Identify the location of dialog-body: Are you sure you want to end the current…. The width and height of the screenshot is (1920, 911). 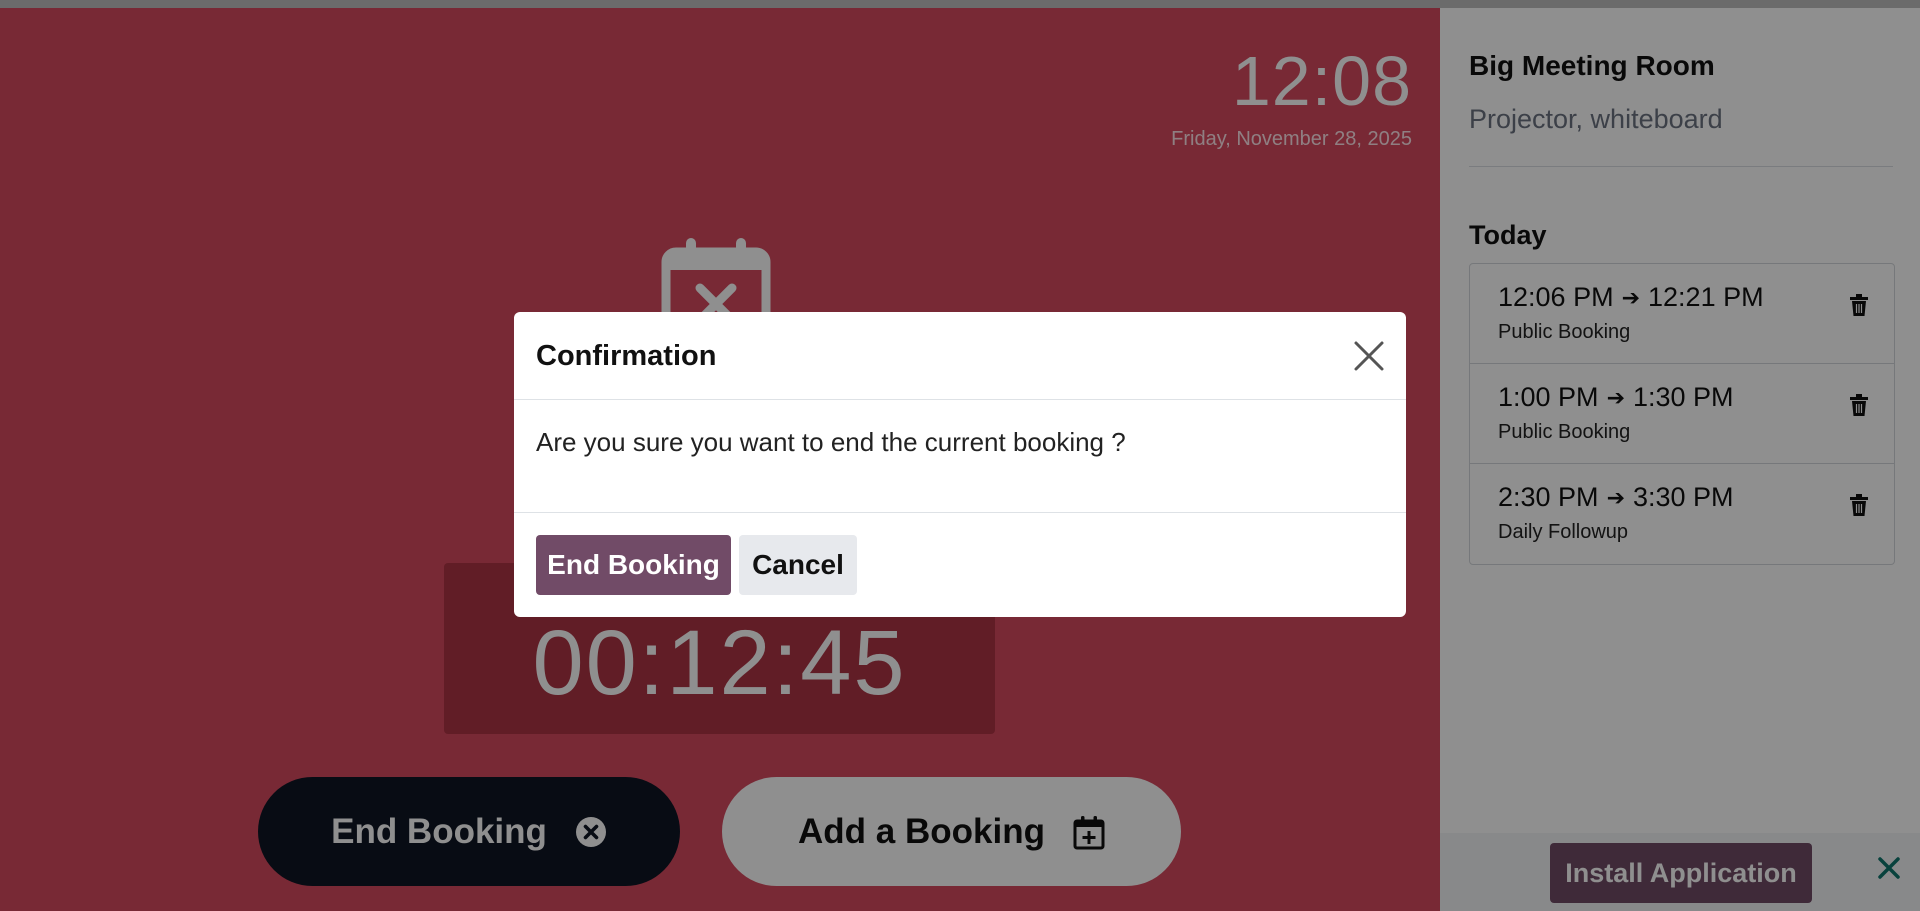
(960, 456).